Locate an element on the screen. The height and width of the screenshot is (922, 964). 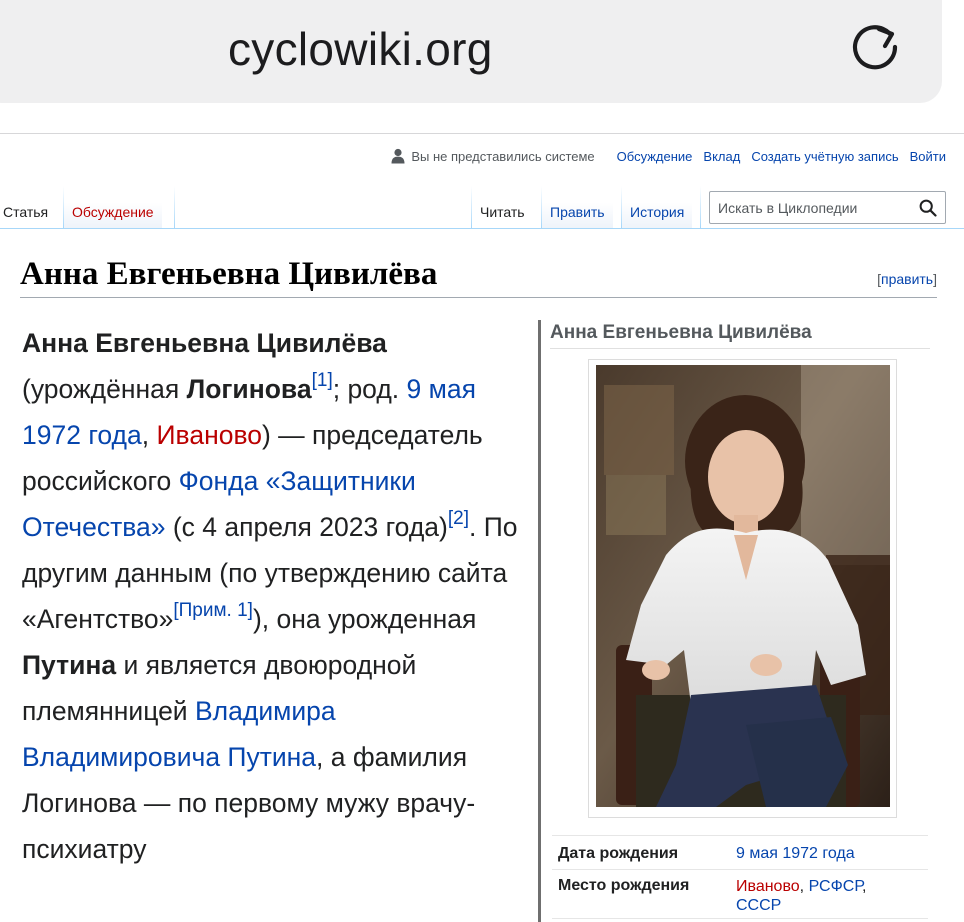
lead-text: (с 4 апреля 2023 года) is located at coordinates (306, 527).